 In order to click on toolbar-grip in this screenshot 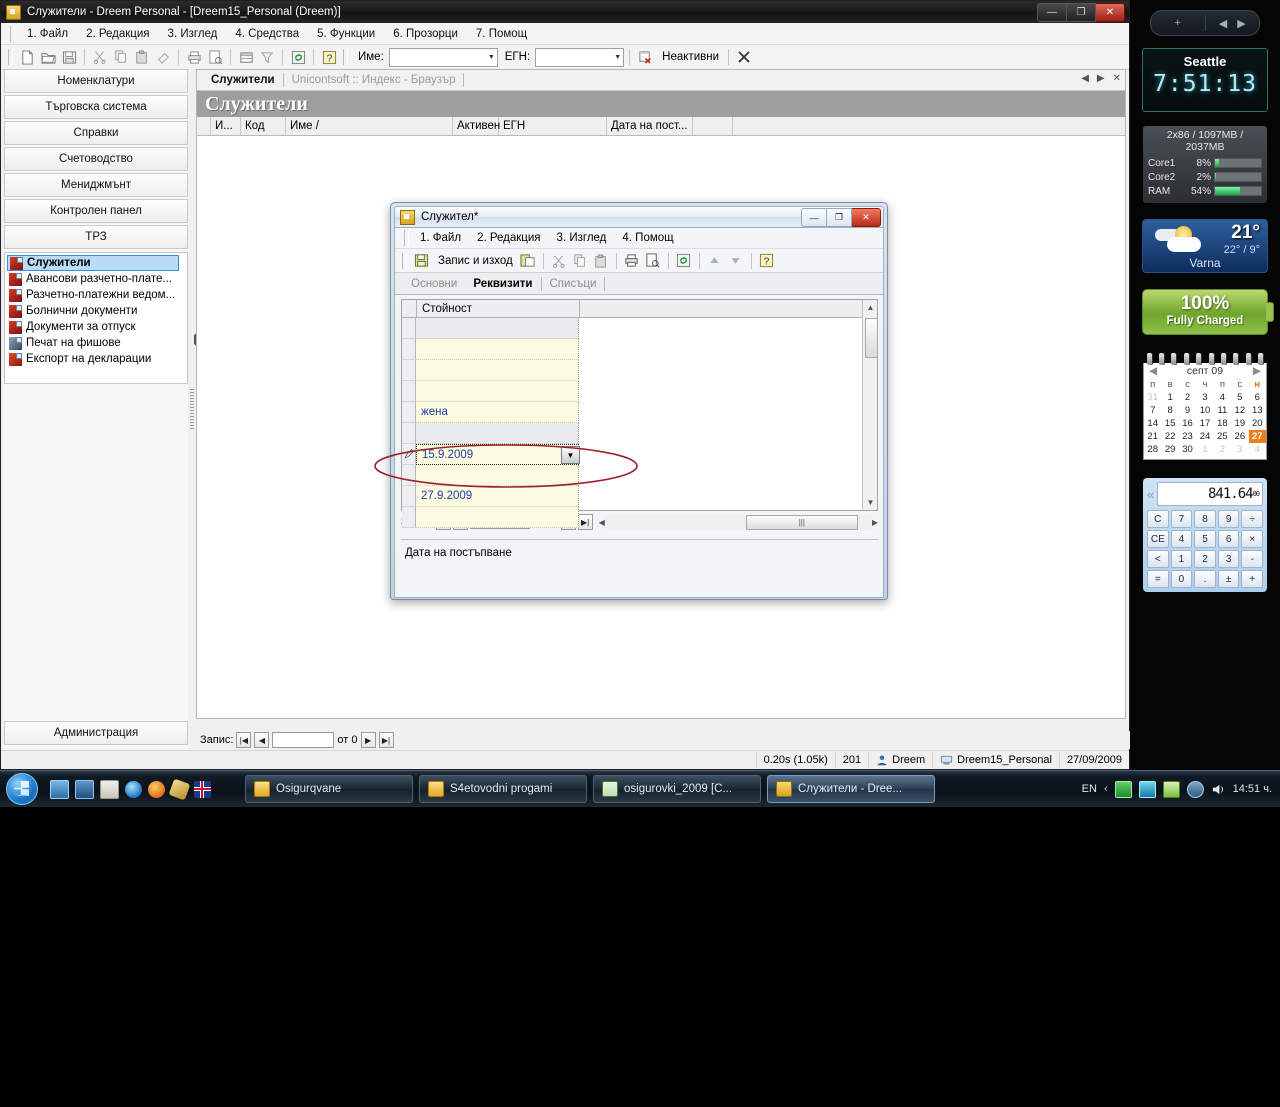, I will do `click(10, 57)`.